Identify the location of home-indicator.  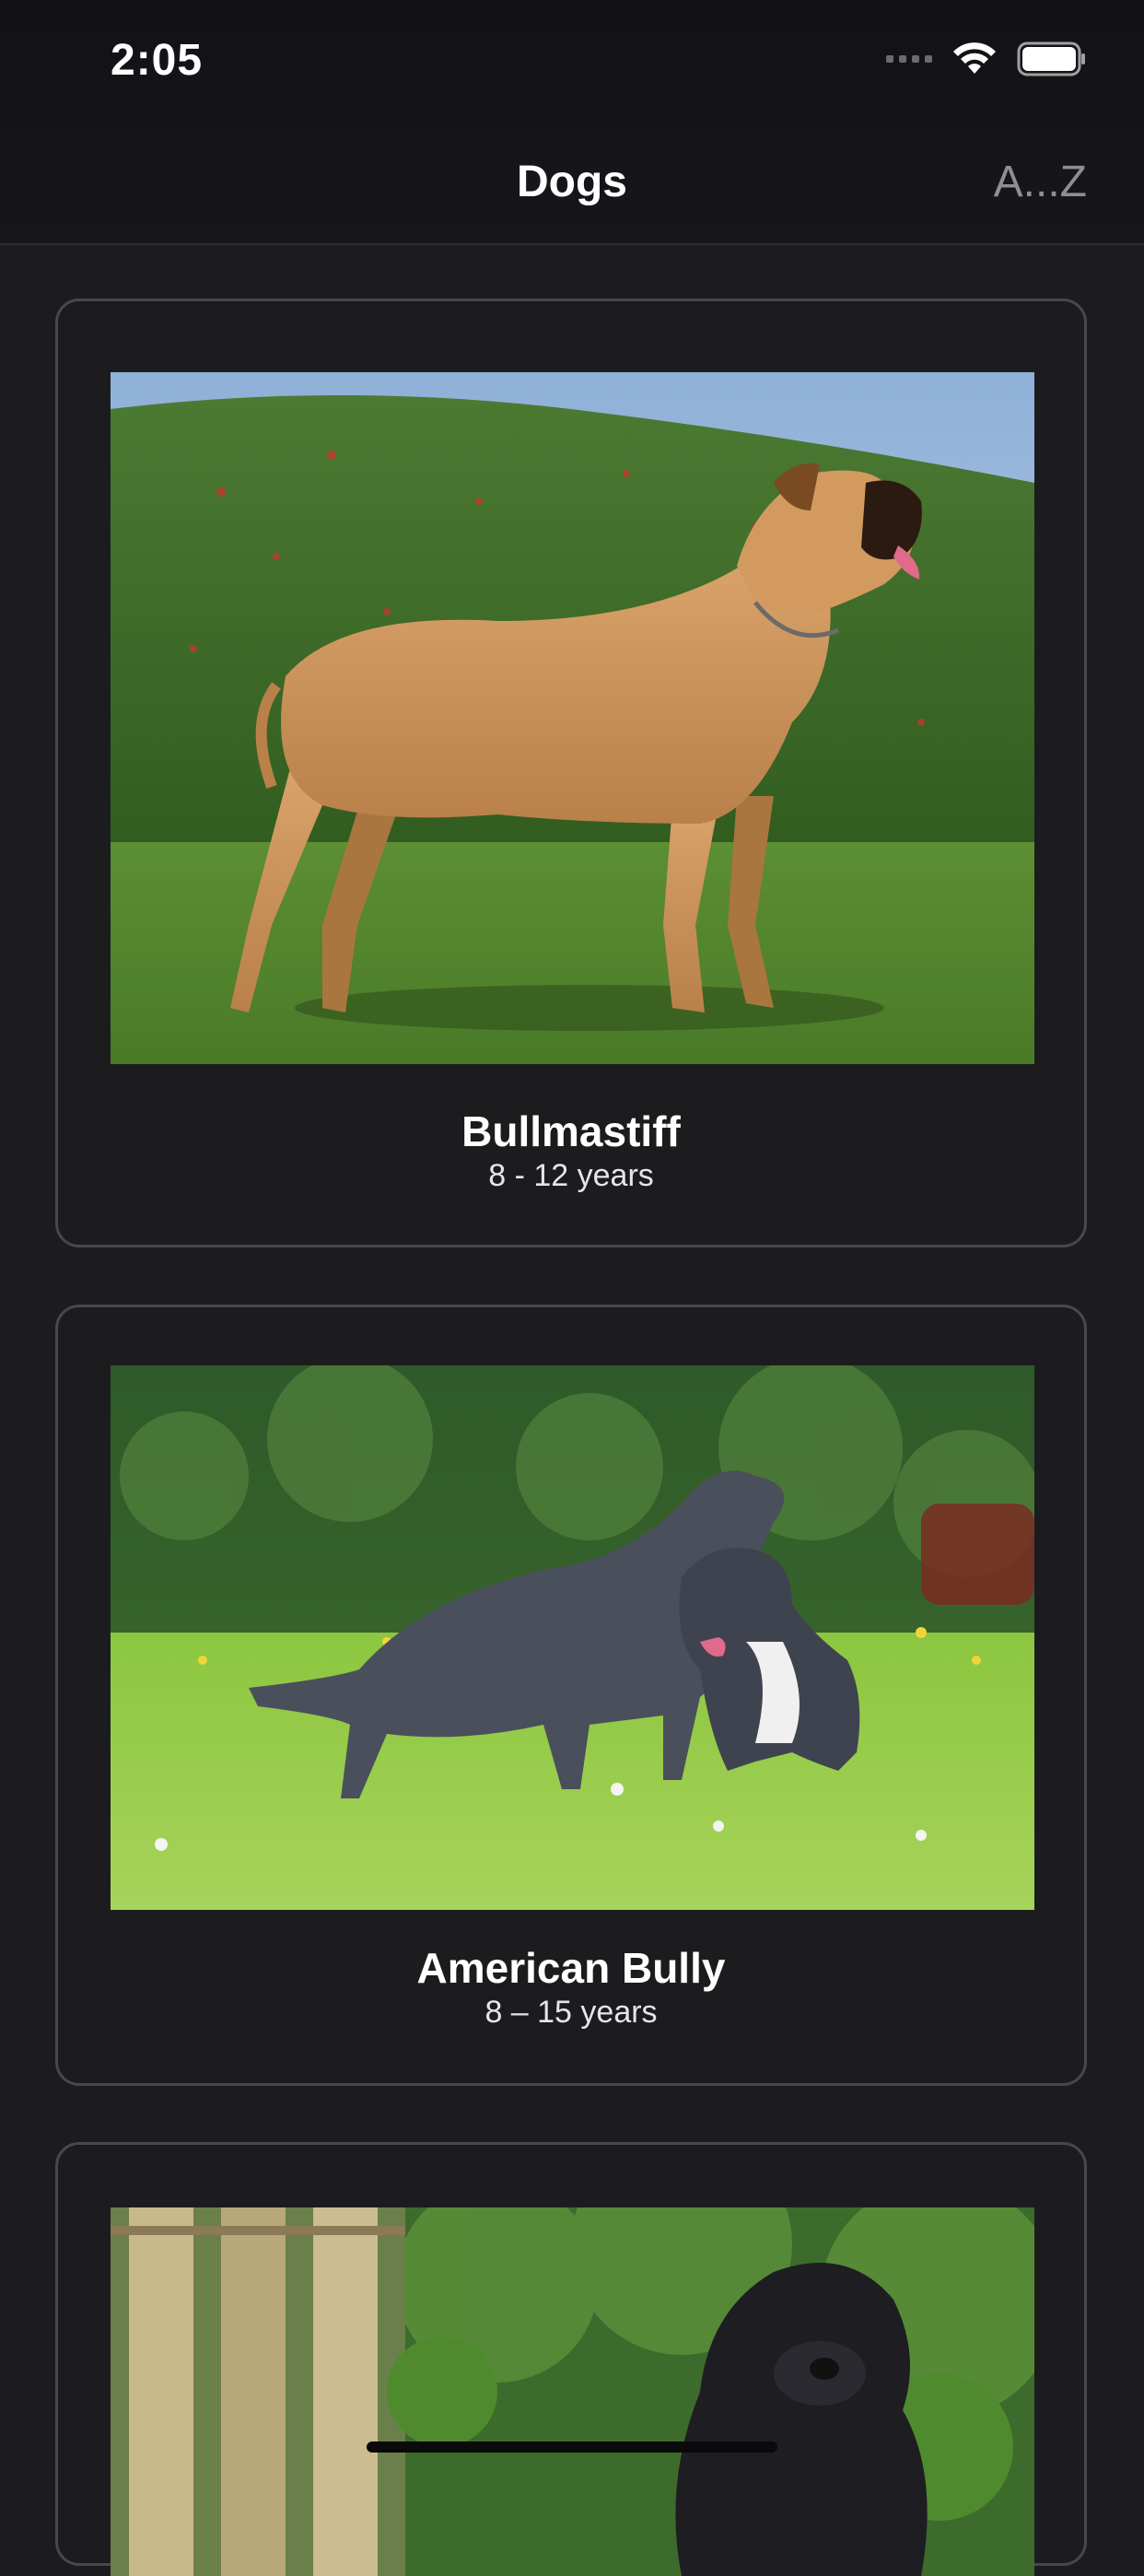
(572, 2447).